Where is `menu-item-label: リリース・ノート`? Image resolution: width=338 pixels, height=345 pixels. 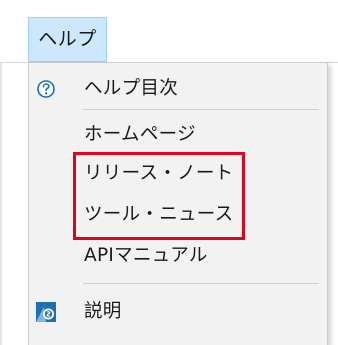
menu-item-label: リリース・ノート is located at coordinates (159, 173).